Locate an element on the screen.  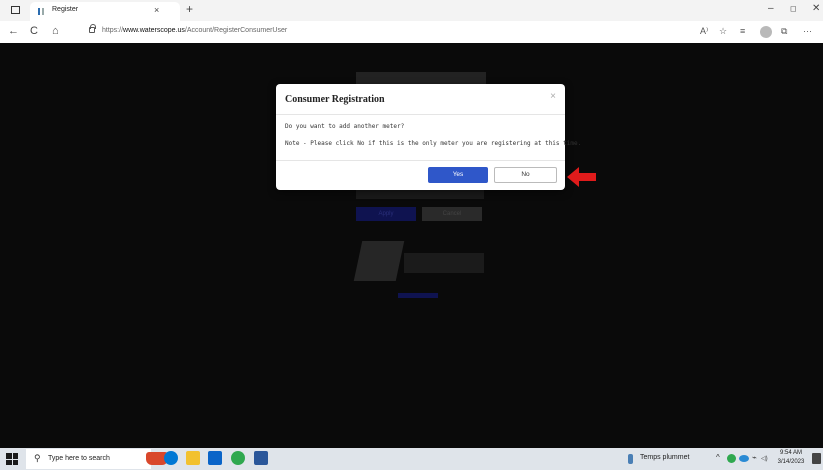
tab-register: Register × is located at coordinates (105, 11).